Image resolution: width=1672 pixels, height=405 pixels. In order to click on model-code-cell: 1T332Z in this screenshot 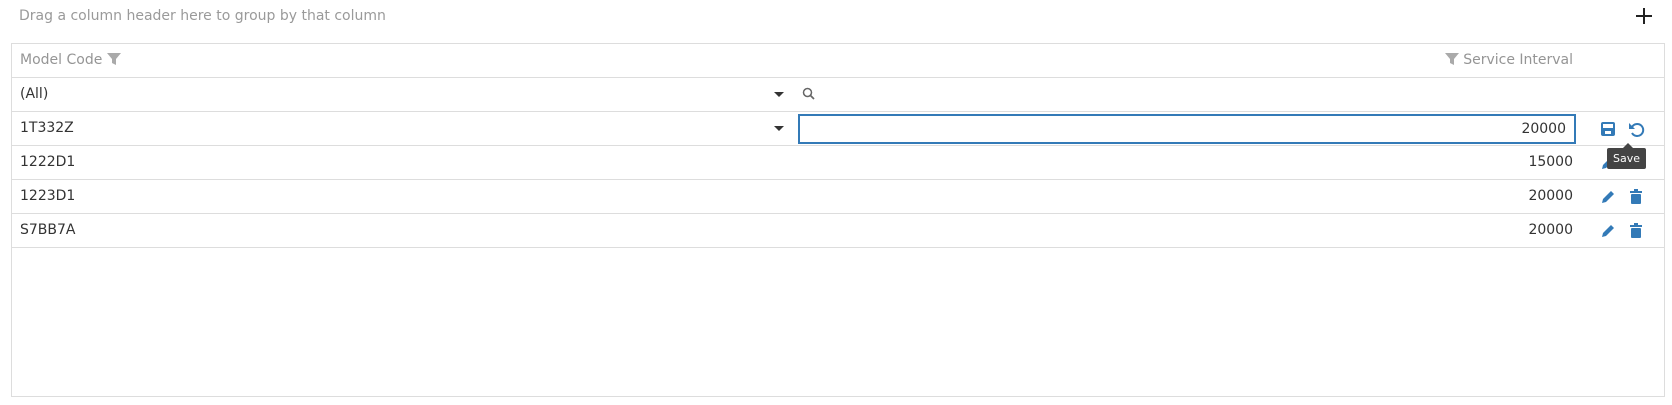, I will do `click(47, 128)`.